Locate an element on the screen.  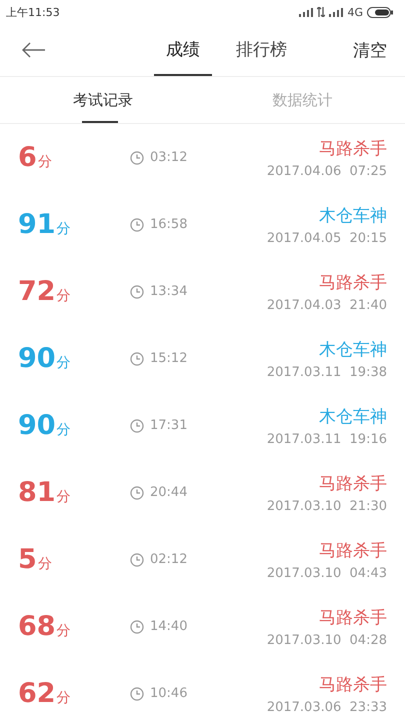
duration: 13:34 is located at coordinates (169, 291).